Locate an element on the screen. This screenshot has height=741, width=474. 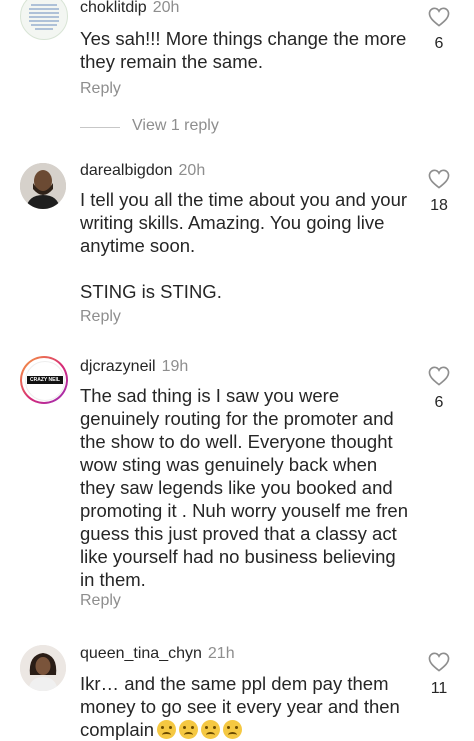
like-count: 18 is located at coordinates (439, 205).